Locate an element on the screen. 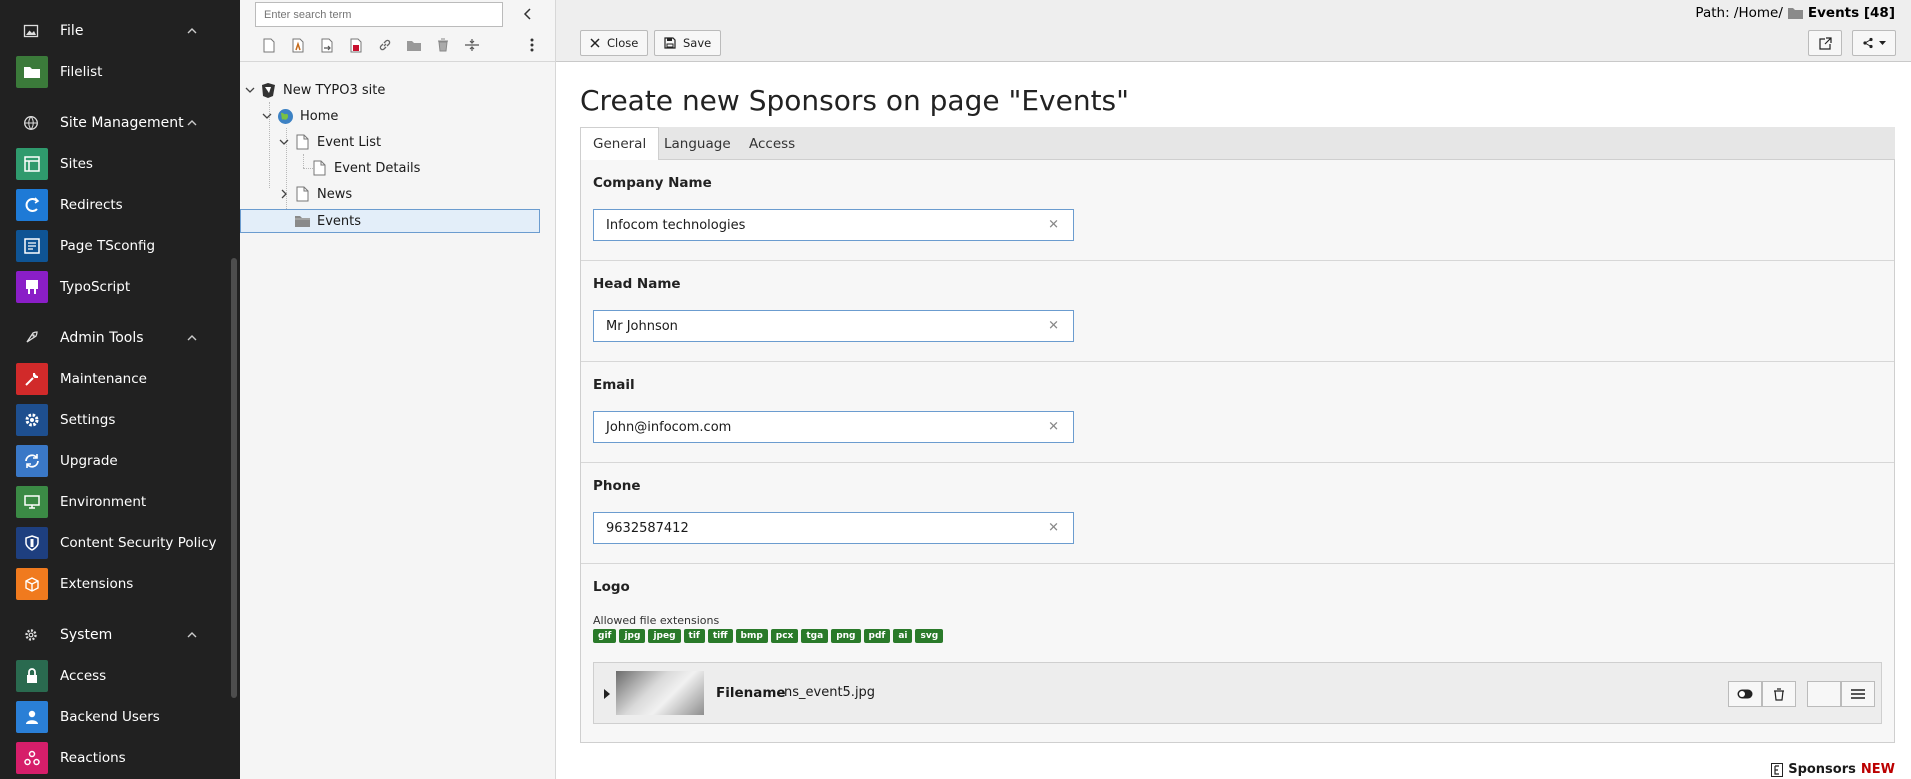 The width and height of the screenshot is (1911, 779). save-button: Save is located at coordinates (688, 43).